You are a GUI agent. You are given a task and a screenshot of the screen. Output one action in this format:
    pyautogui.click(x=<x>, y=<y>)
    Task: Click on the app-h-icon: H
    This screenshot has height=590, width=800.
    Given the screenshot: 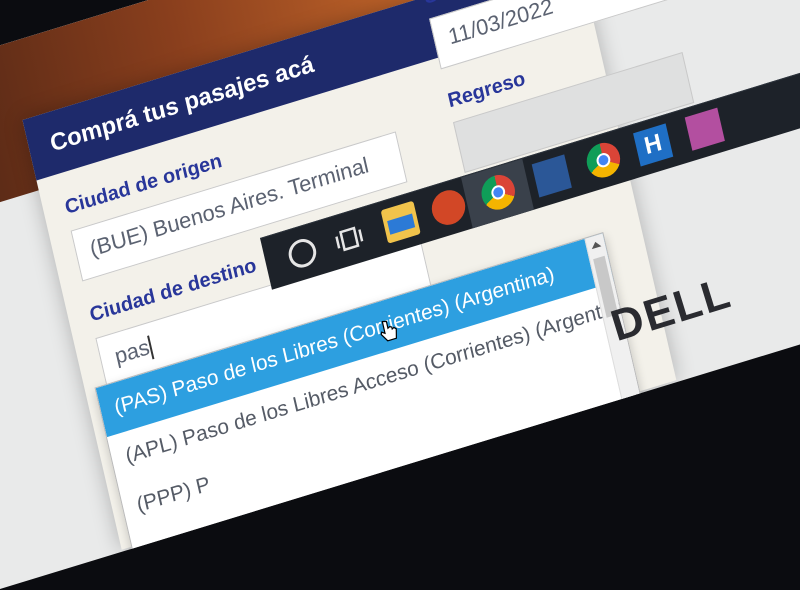 What is the action you would take?
    pyautogui.click(x=653, y=145)
    